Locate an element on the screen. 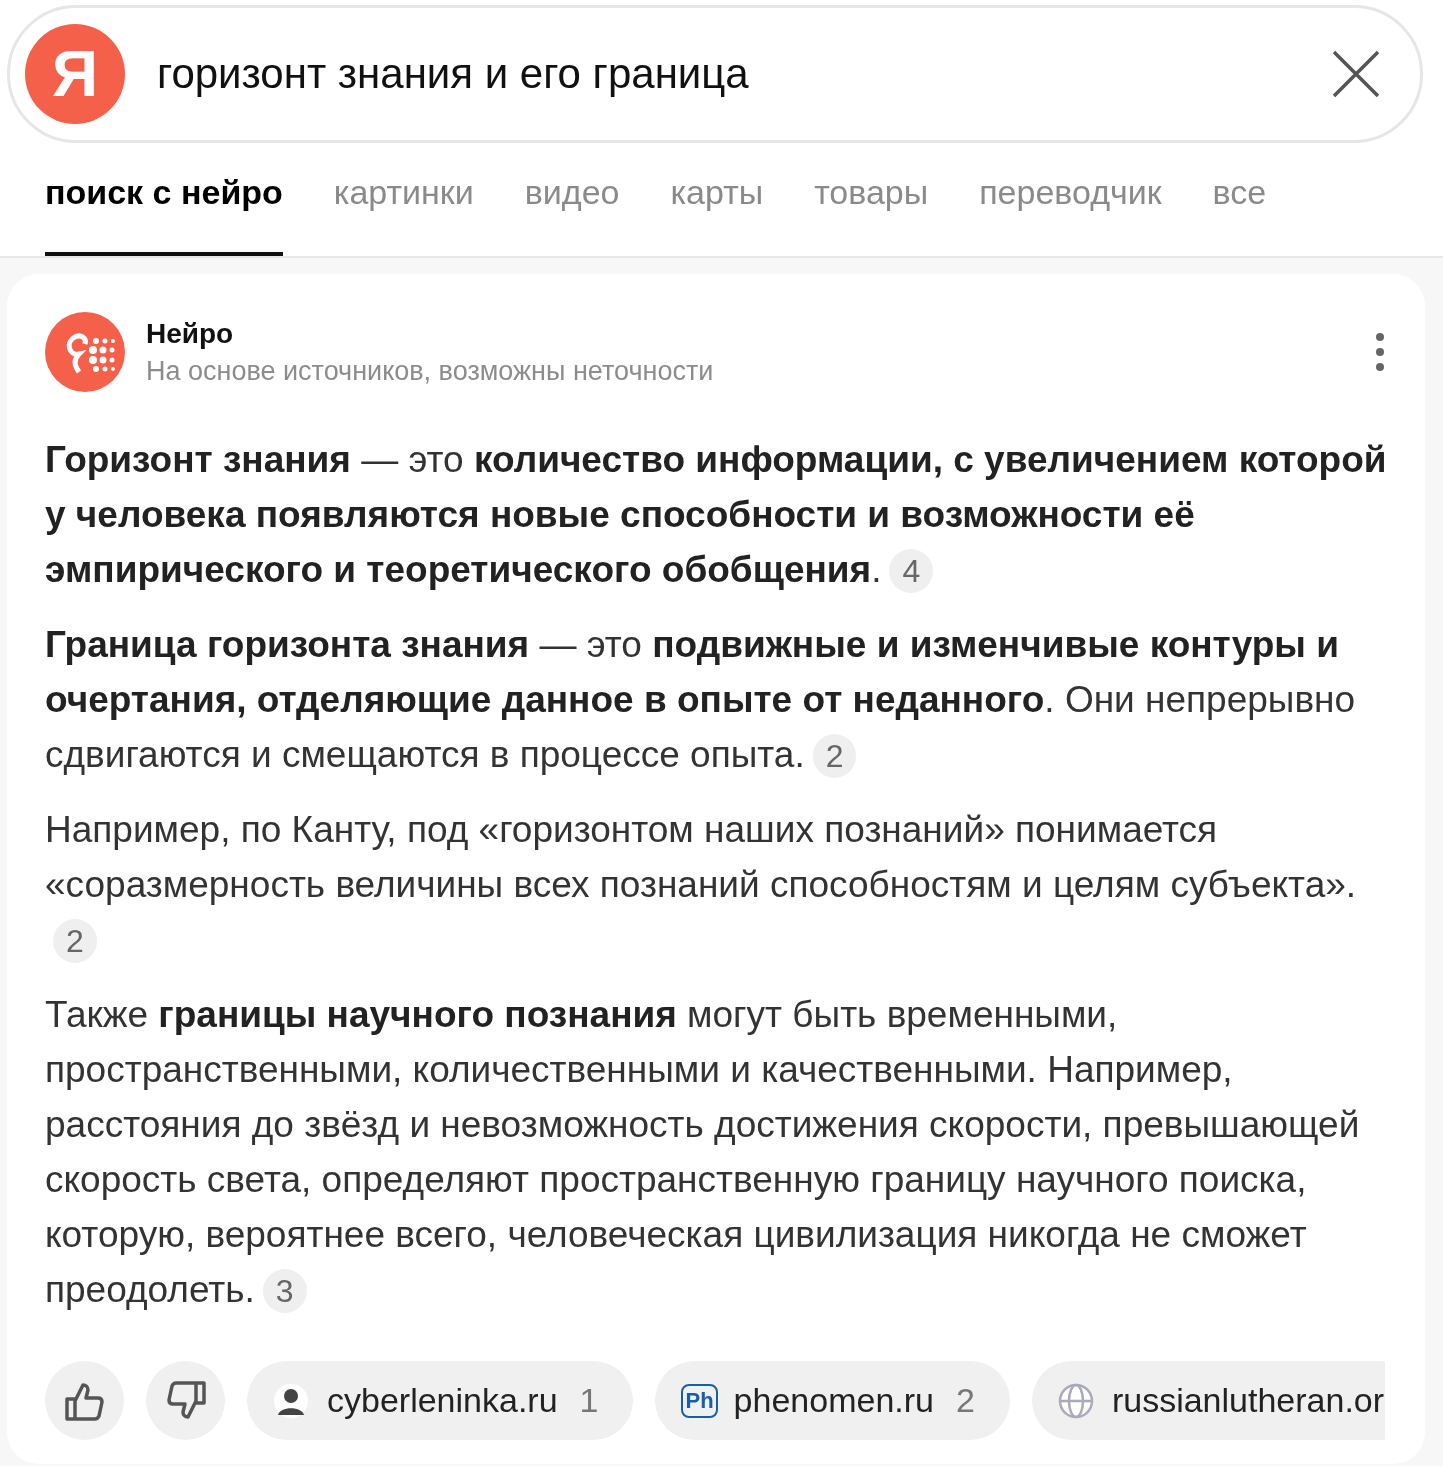 The image size is (1443, 1466). search-query: горизонт знания и его граница is located at coordinates (453, 74).